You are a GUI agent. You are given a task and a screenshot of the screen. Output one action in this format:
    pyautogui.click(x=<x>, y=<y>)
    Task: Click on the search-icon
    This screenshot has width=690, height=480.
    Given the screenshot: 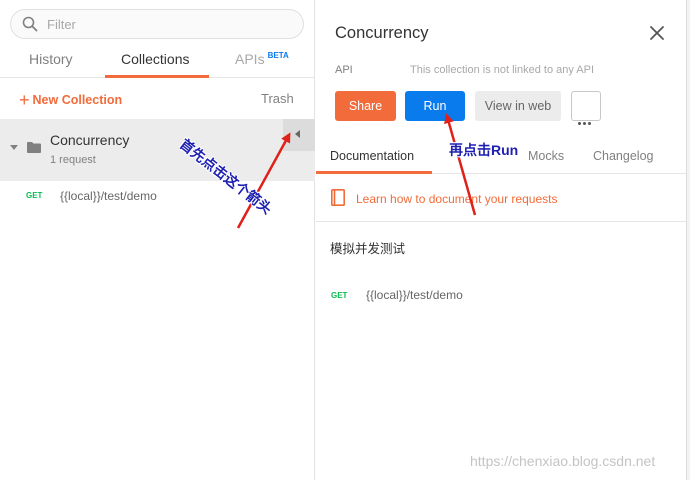 What is the action you would take?
    pyautogui.click(x=30, y=24)
    